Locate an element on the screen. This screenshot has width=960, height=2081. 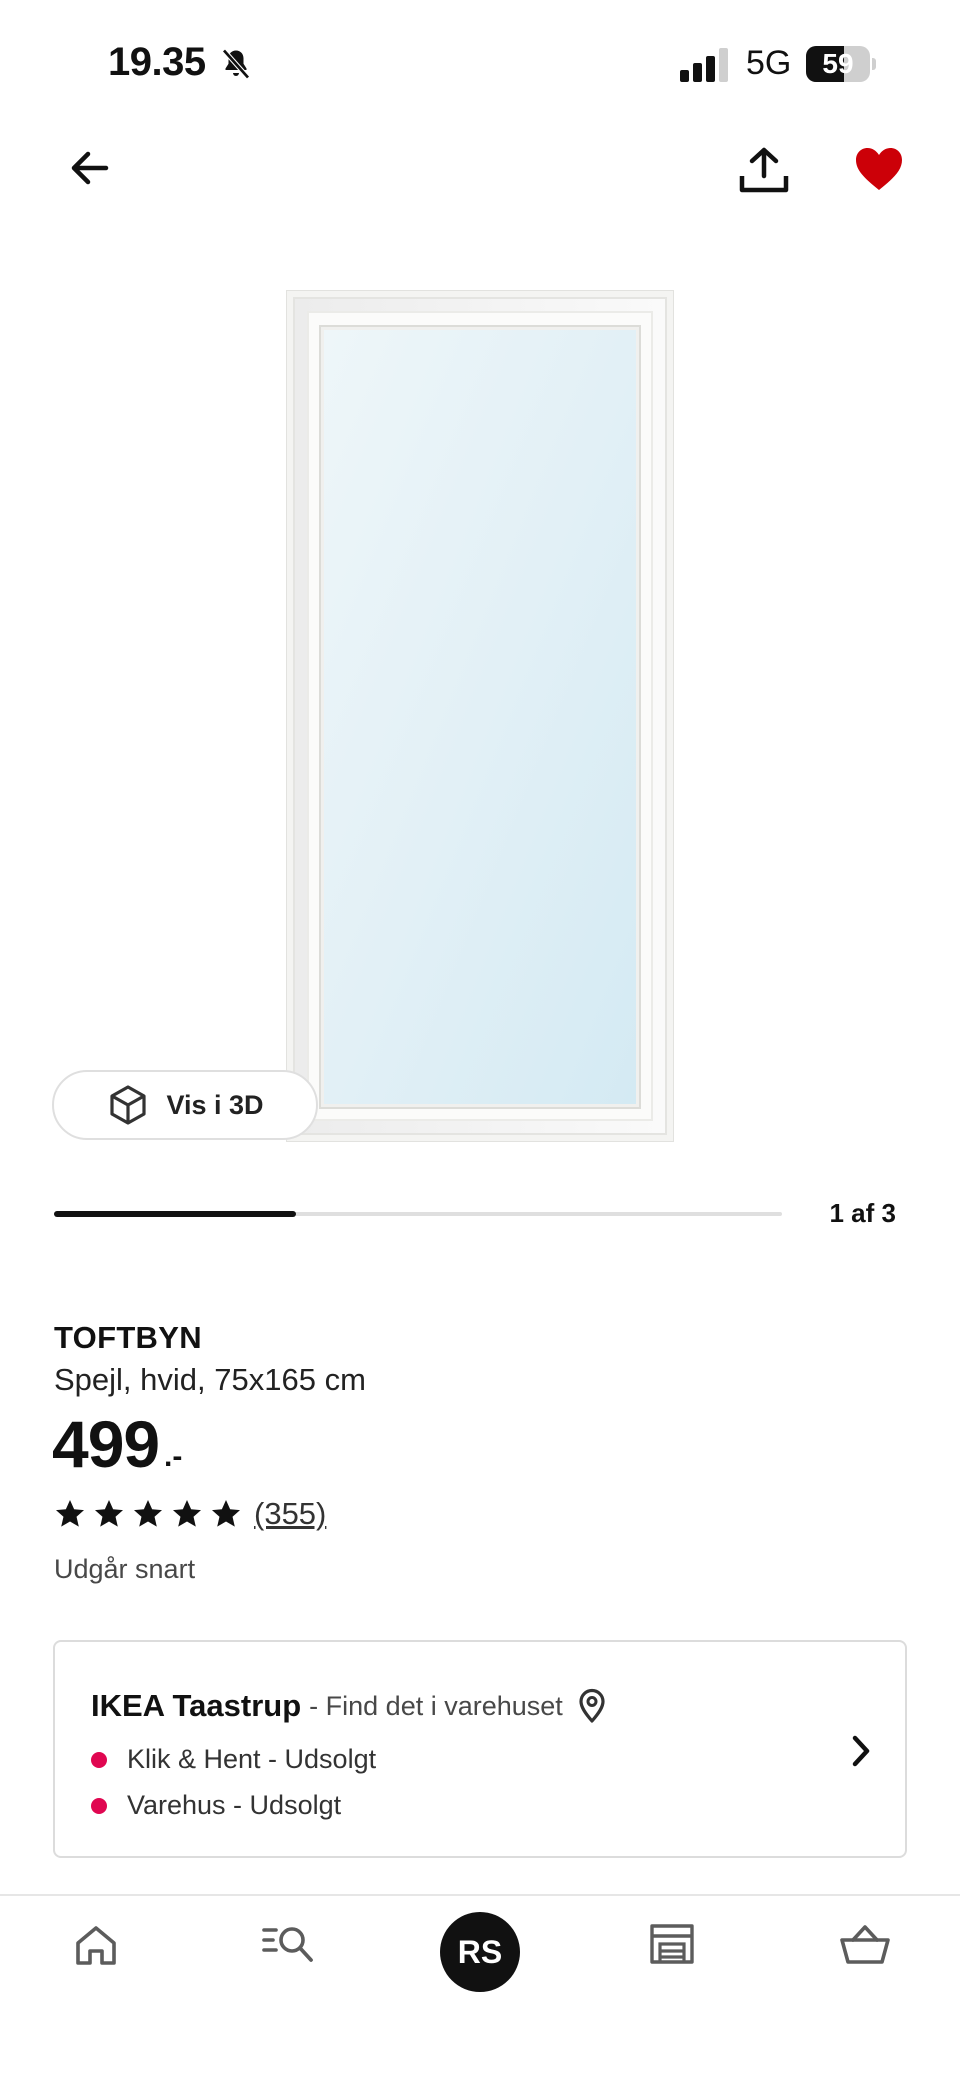
gallery-counter: 1 af 3 is located at coordinates (863, 1213).